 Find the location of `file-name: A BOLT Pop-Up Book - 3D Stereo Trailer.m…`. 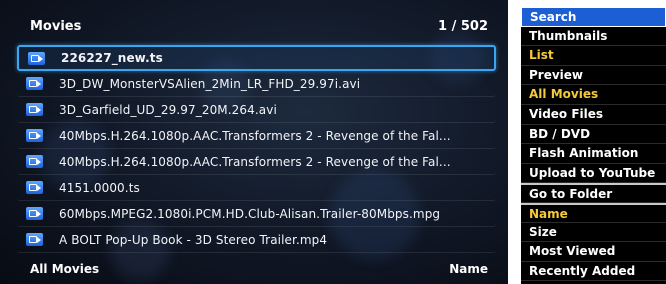

file-name: A BOLT Pop-Up Book - 3D Stereo Trailer.m… is located at coordinates (193, 239).